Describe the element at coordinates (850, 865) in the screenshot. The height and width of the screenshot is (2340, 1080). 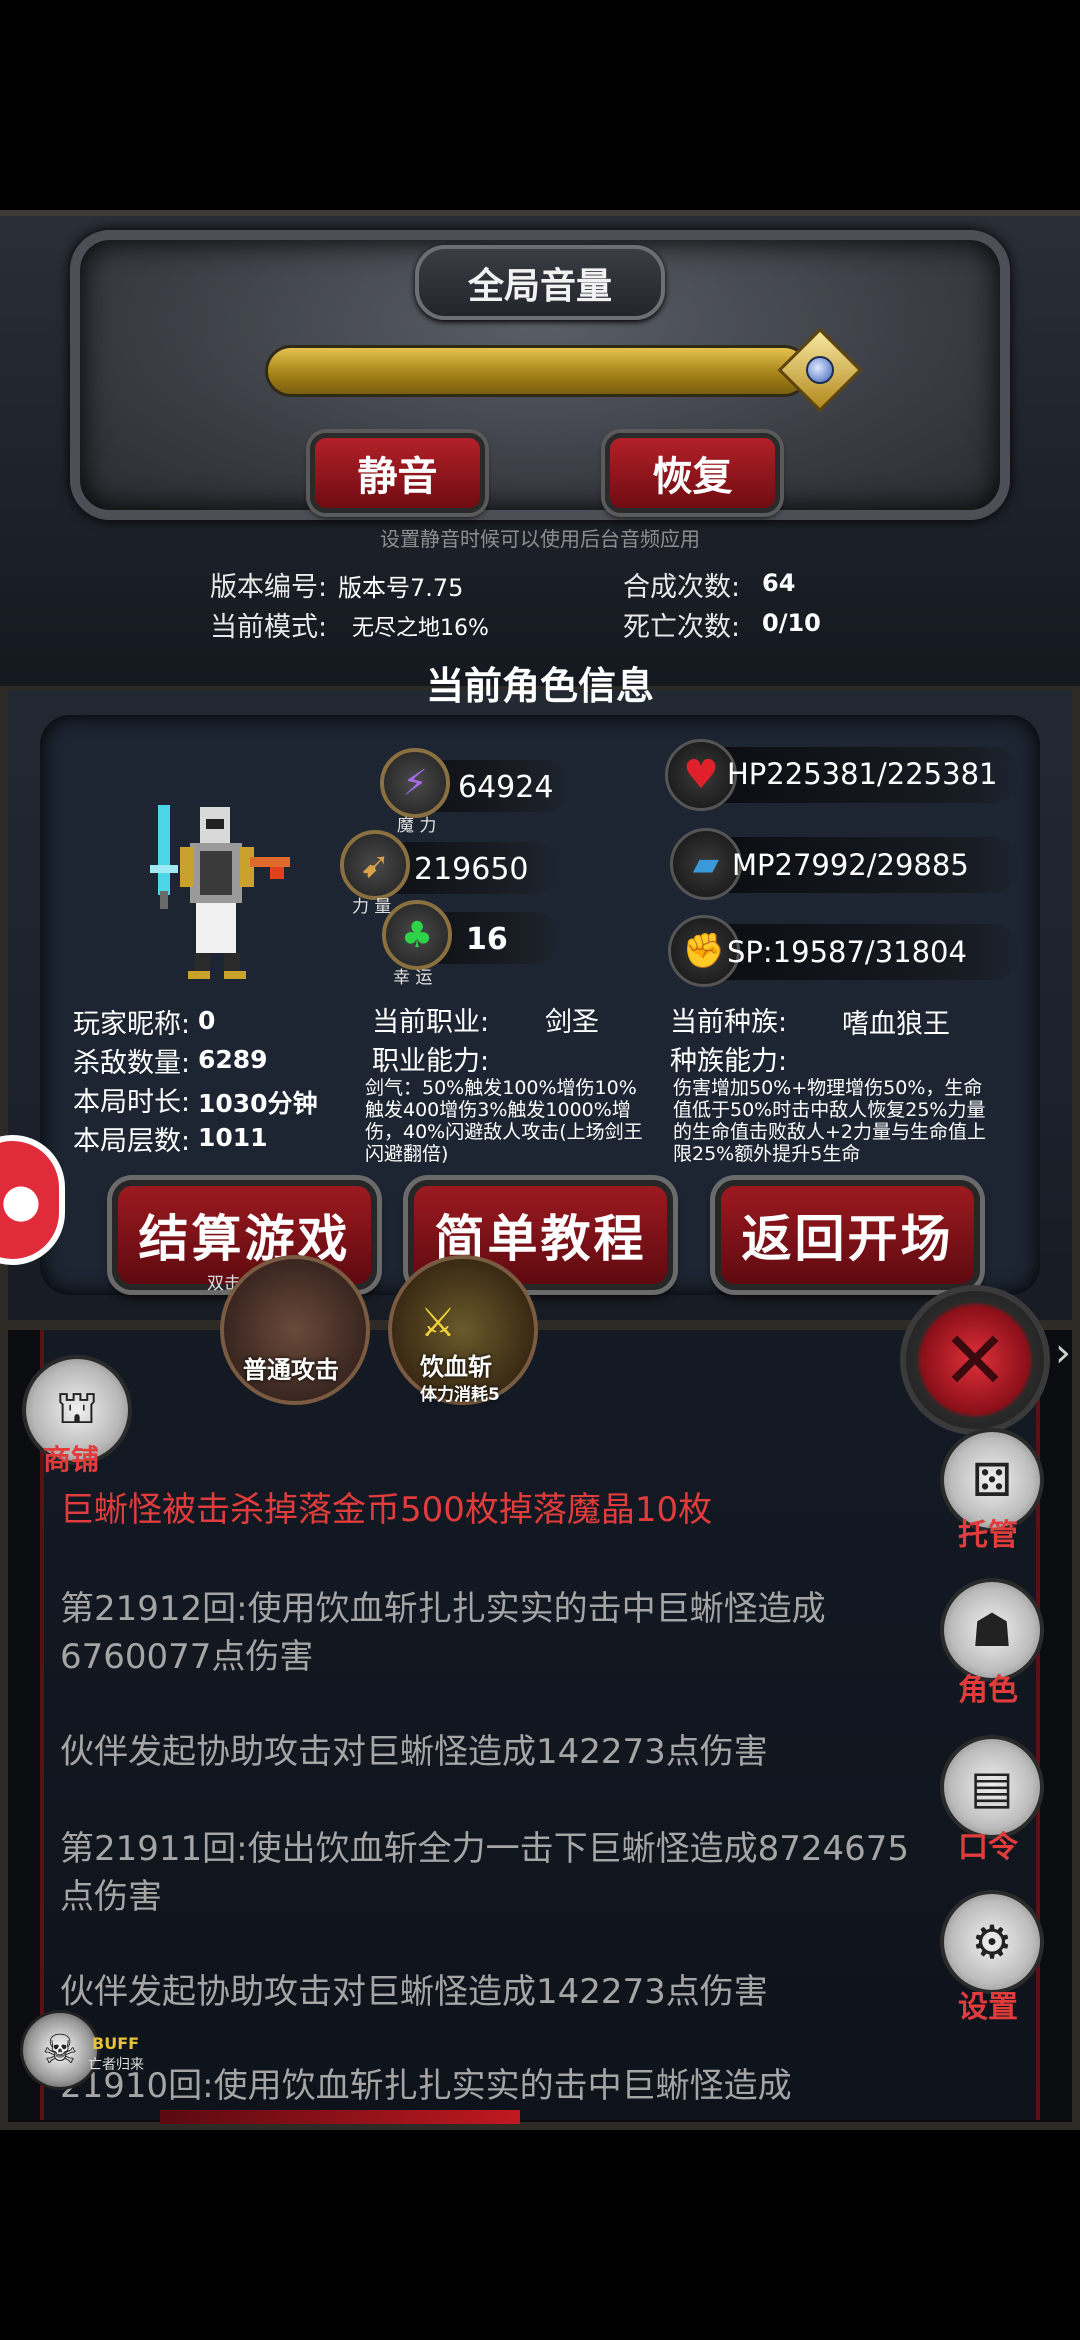
I see `mp-value: MP27992/29885` at that location.